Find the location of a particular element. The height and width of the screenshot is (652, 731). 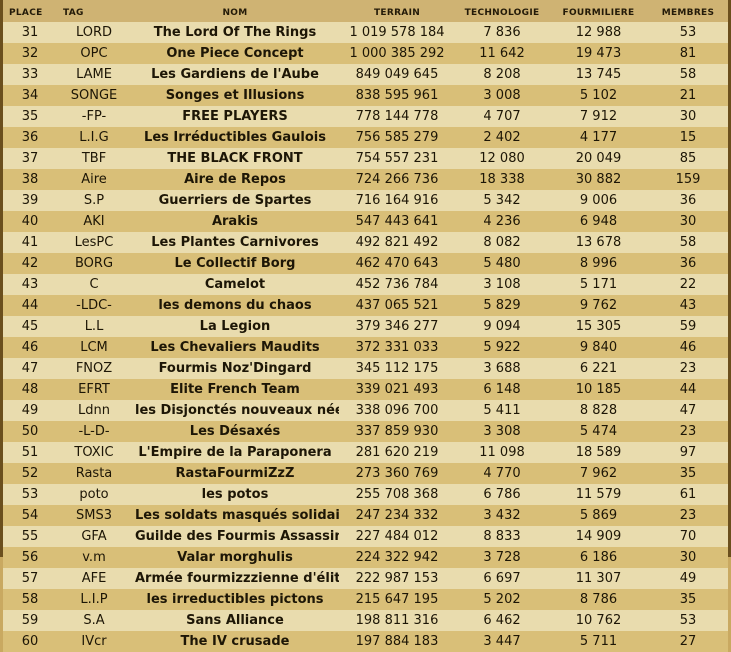

row-nom: Valar morghulis is located at coordinates (235, 557).